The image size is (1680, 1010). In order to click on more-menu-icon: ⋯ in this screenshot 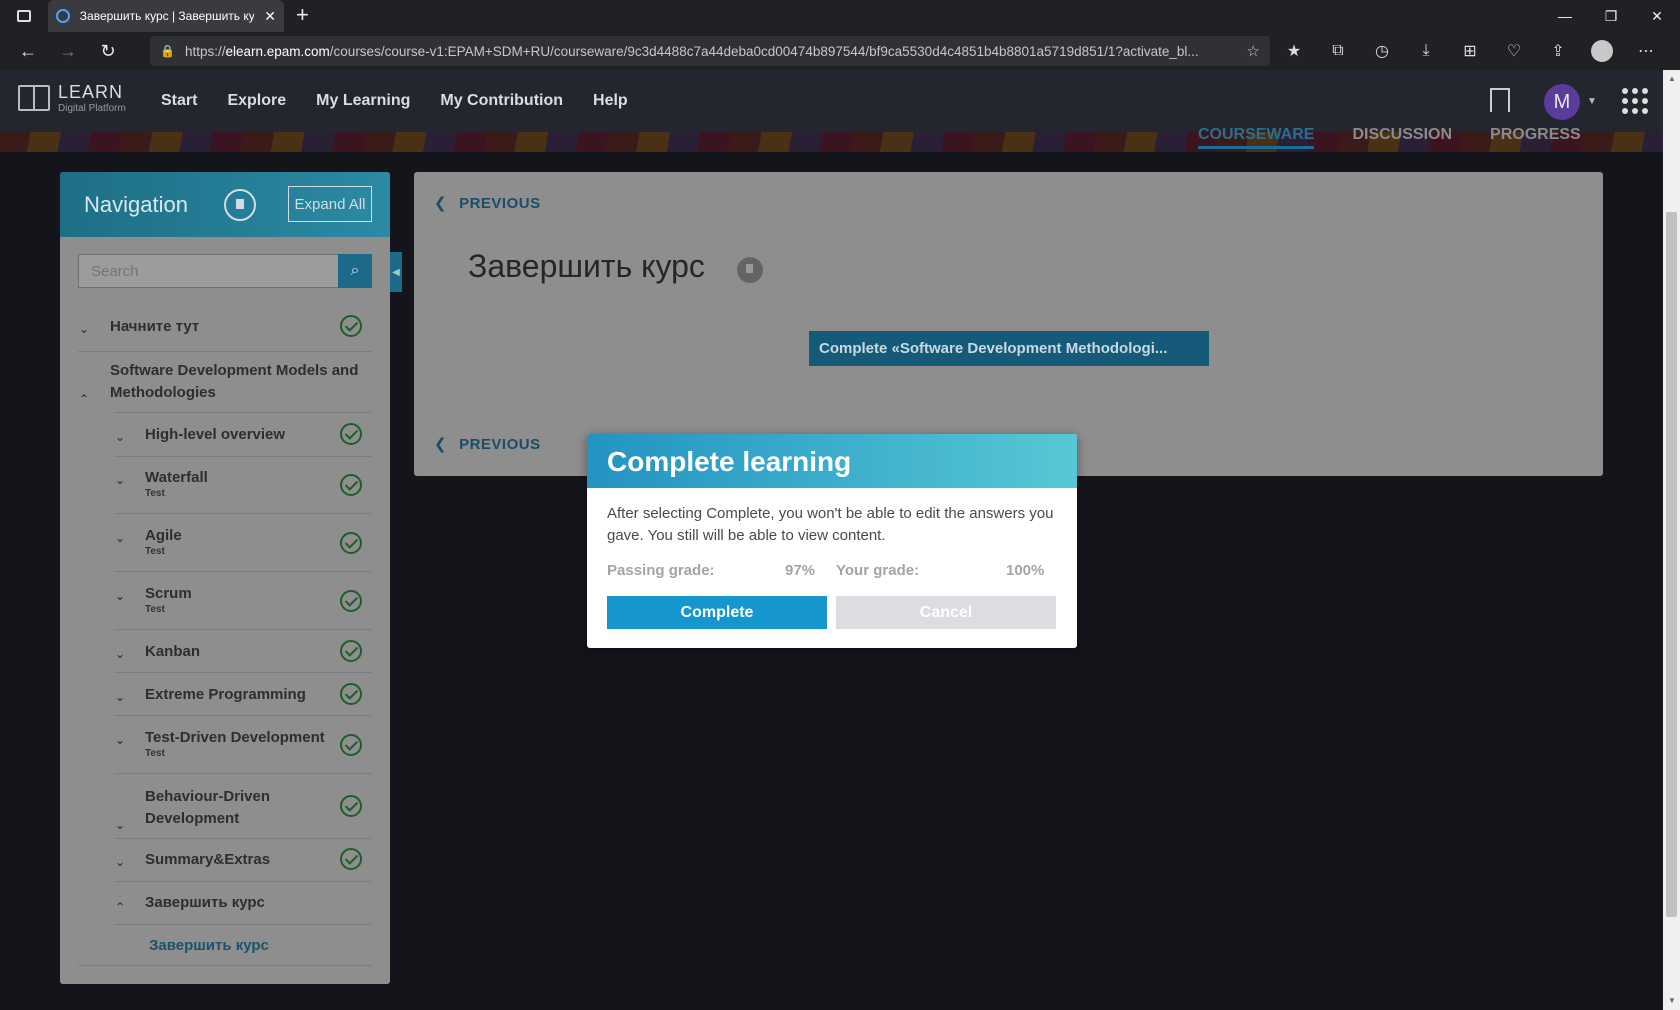, I will do `click(1646, 51)`.